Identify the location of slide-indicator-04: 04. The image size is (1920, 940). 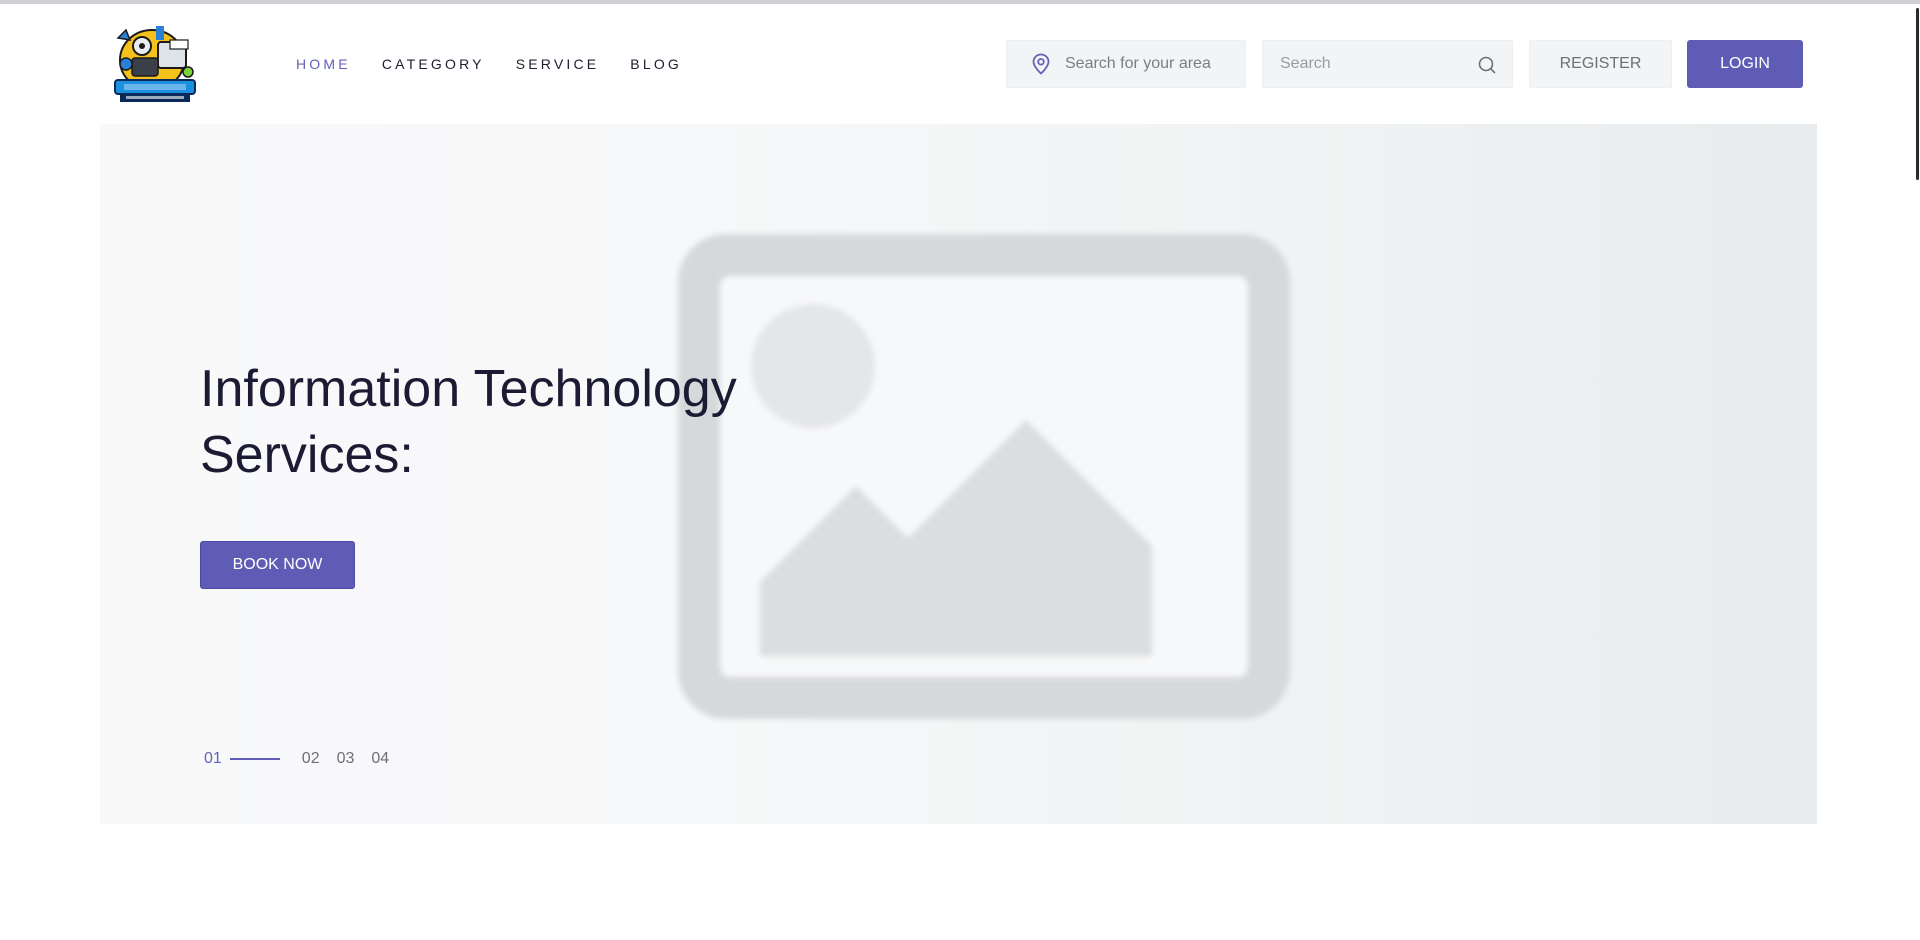
(380, 759).